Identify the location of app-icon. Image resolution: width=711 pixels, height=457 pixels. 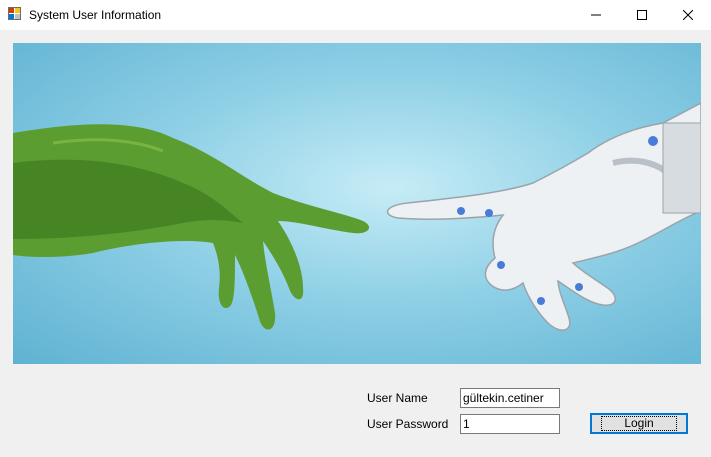
(14, 13).